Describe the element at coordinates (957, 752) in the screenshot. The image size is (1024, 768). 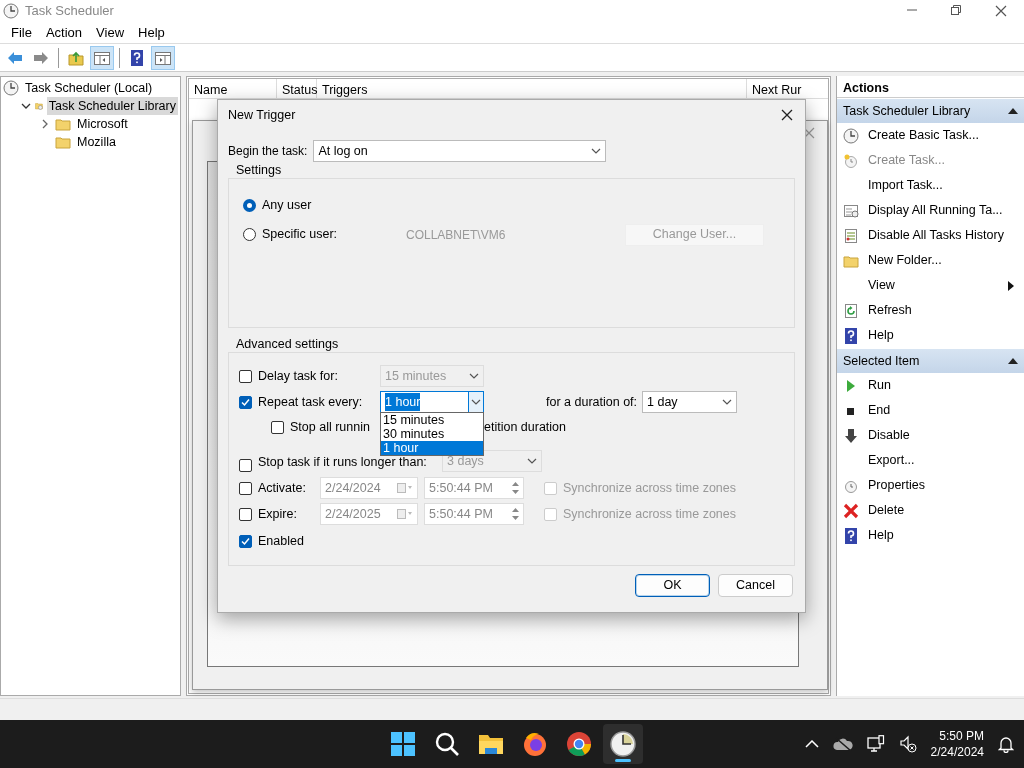
I see `date-text: 2/24/2024` at that location.